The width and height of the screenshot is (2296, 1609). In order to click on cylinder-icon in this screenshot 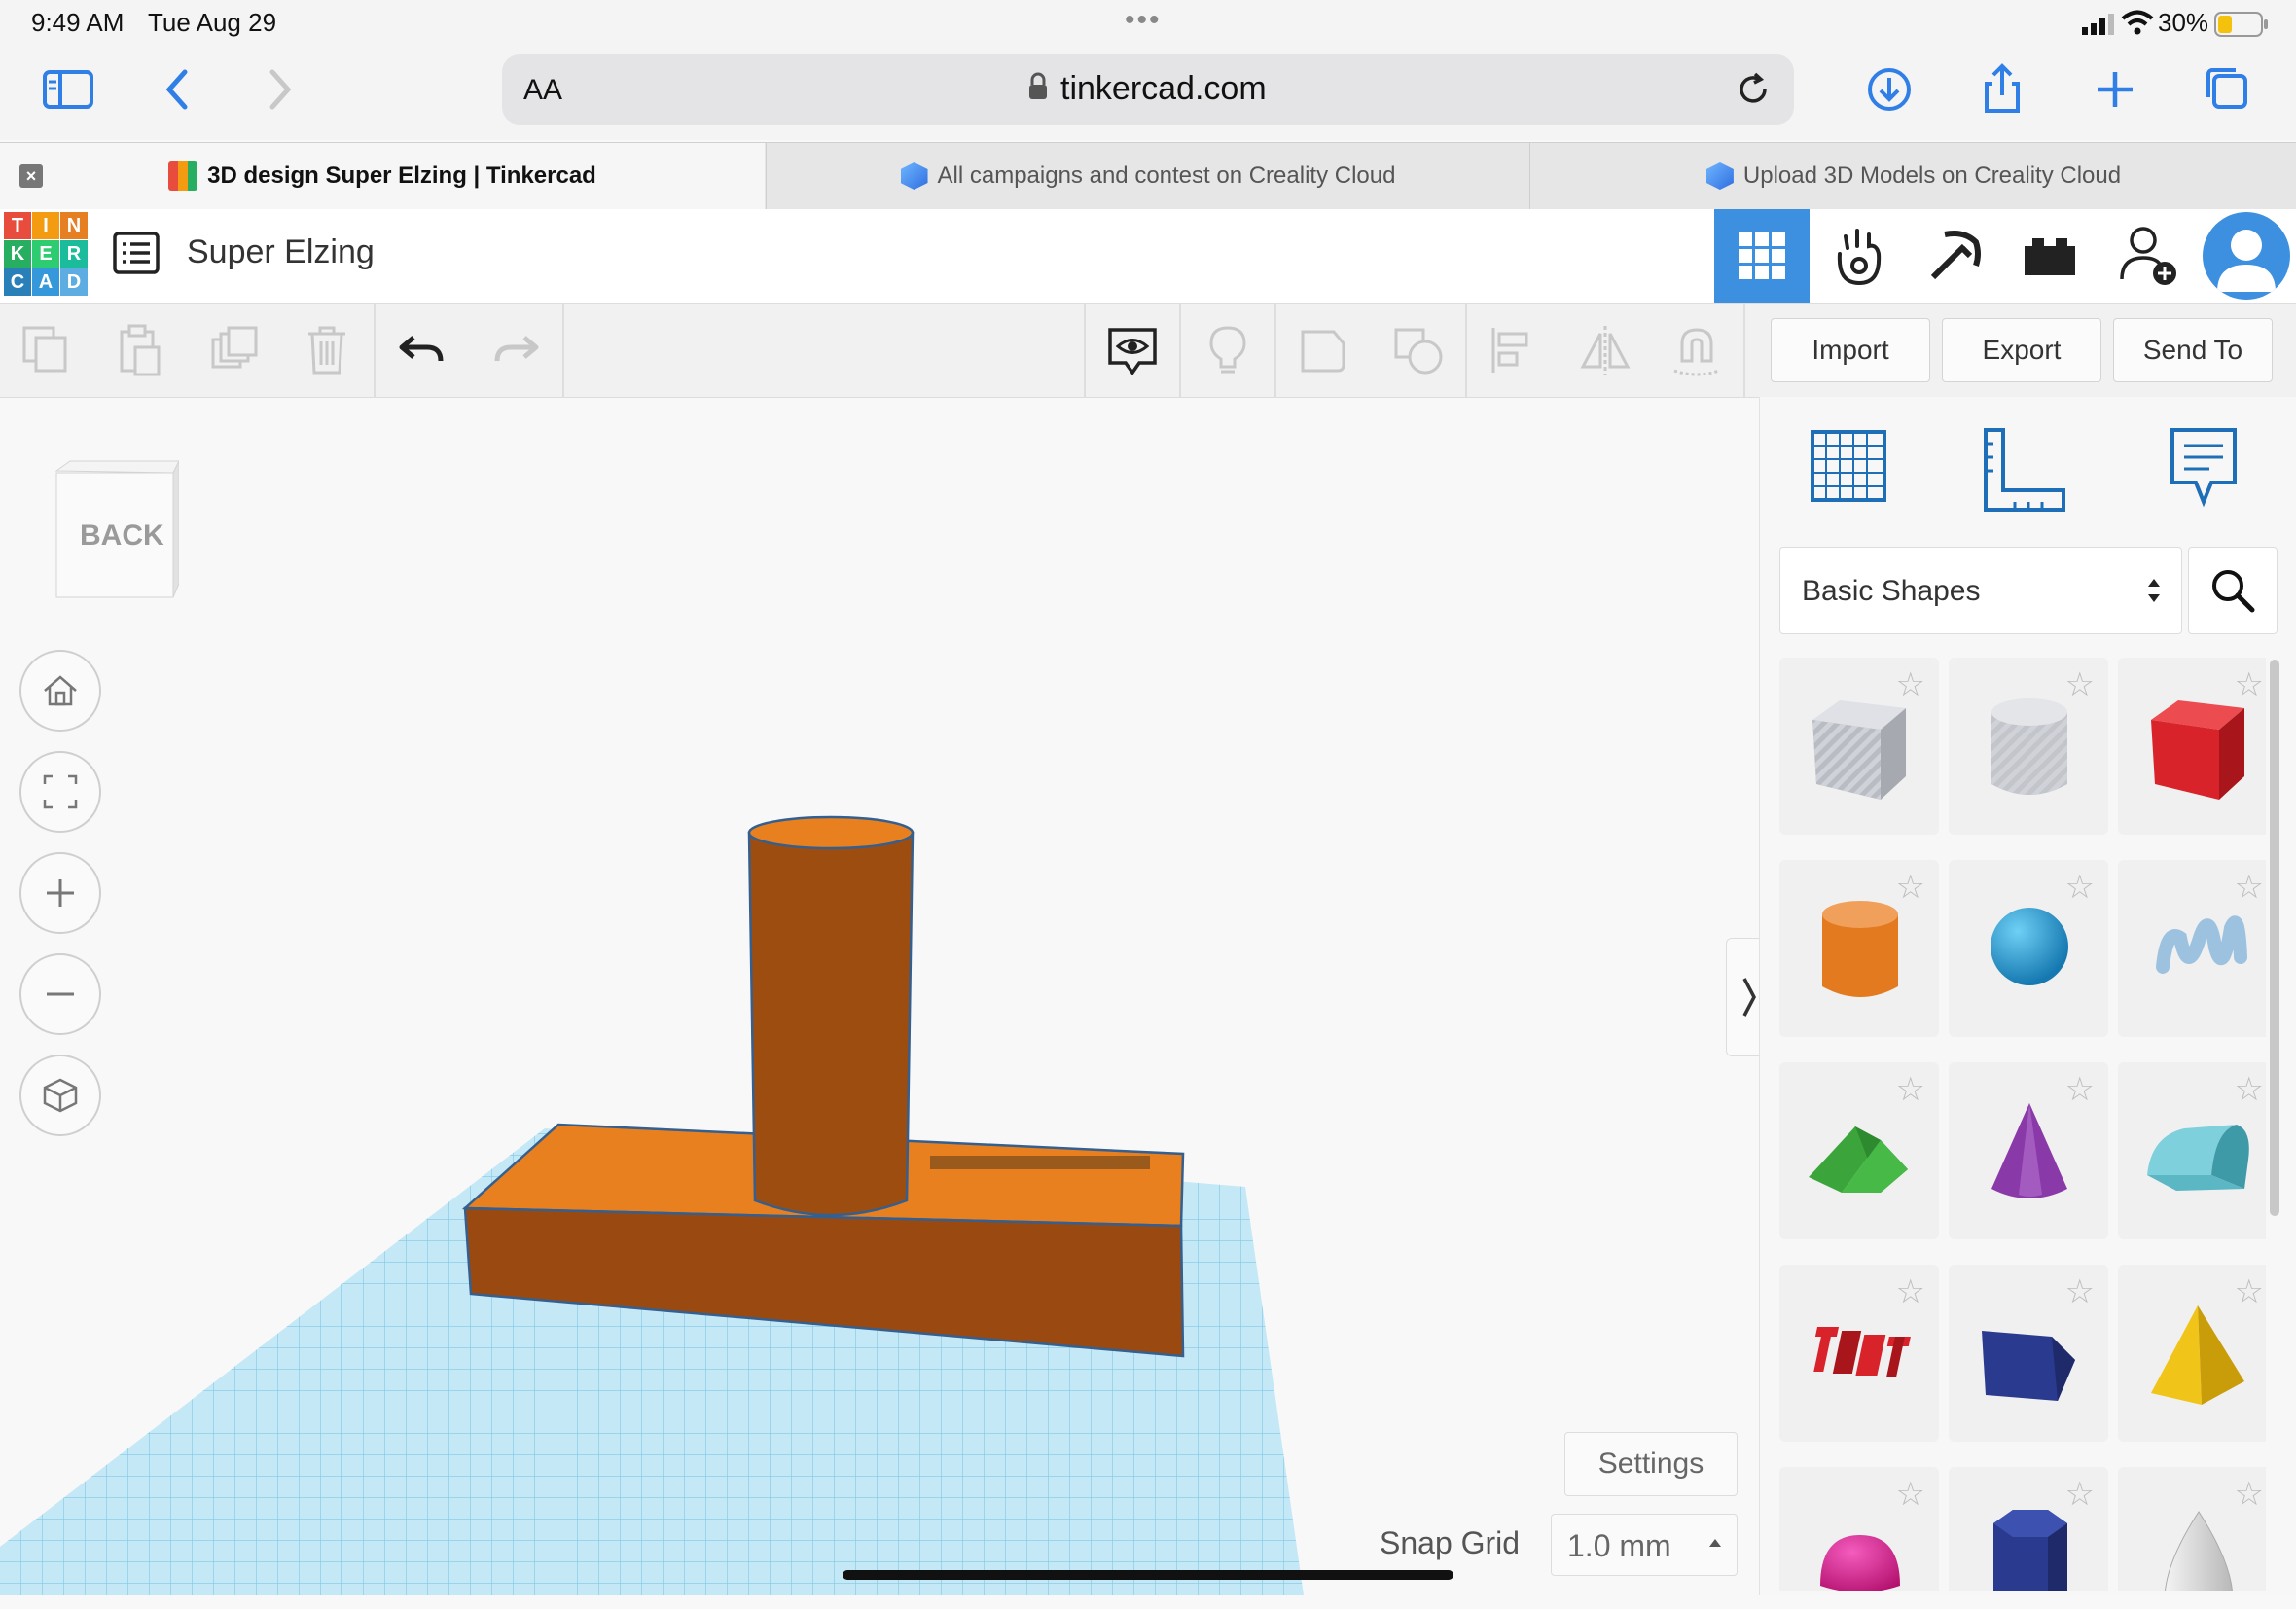, I will do `click(1860, 949)`.